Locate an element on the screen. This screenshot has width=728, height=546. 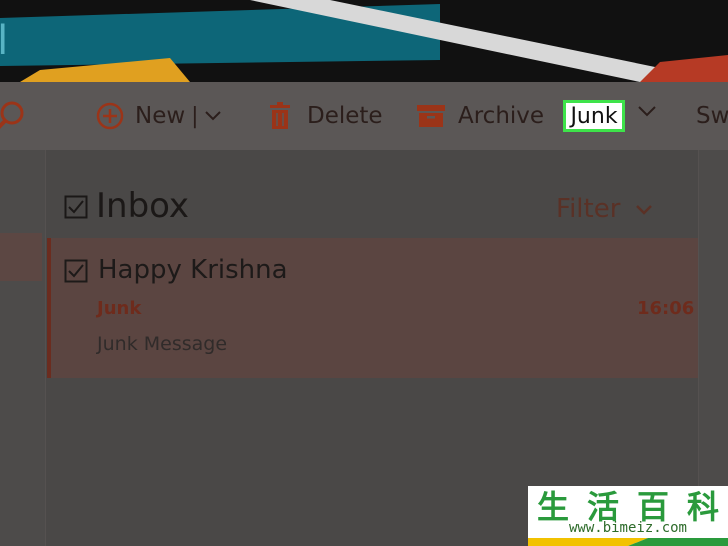
delete-label: Delete is located at coordinates (345, 116).